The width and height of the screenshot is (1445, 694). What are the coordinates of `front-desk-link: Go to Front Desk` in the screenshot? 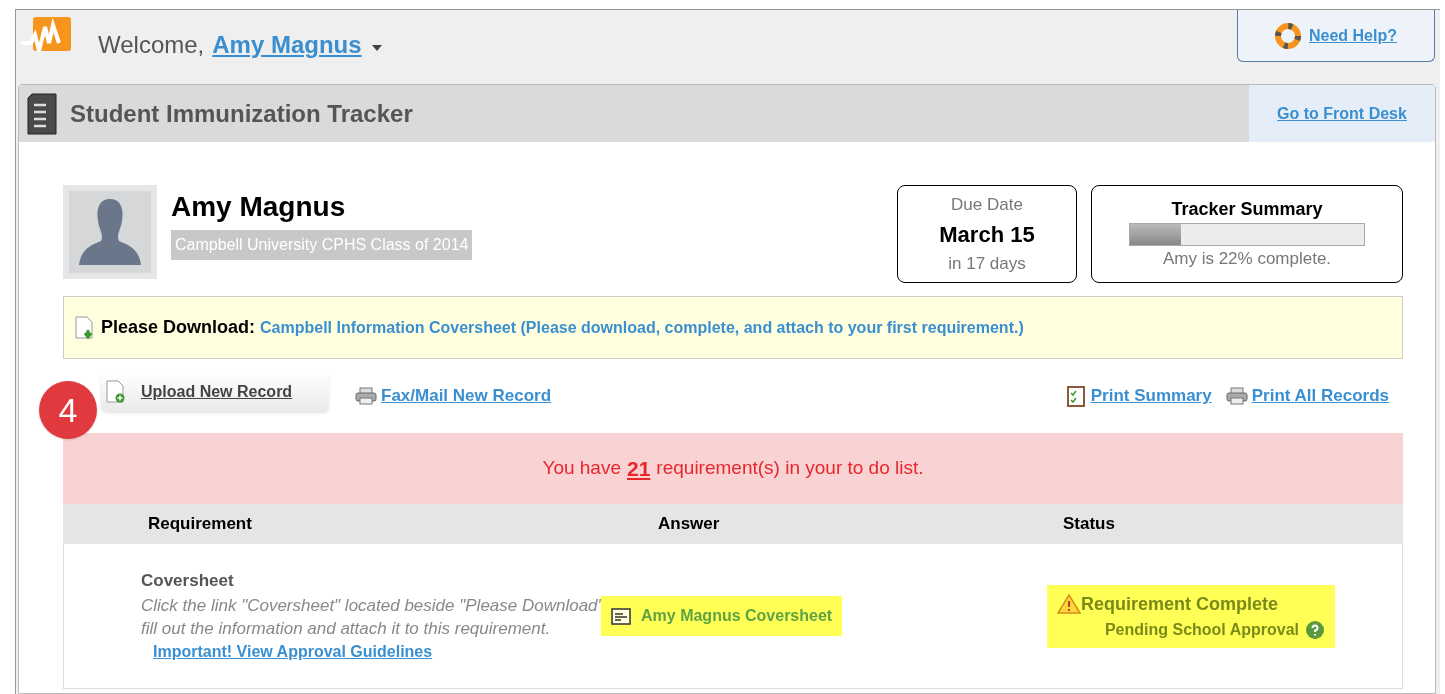 It's located at (1342, 113).